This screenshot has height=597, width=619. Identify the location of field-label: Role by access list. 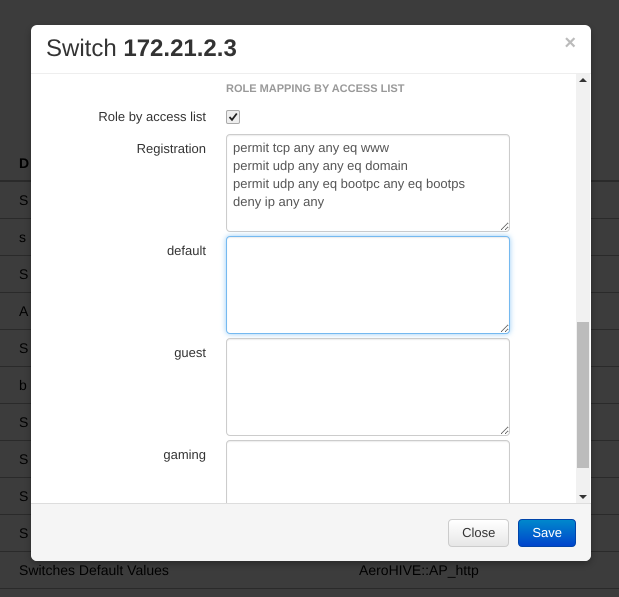
(152, 116).